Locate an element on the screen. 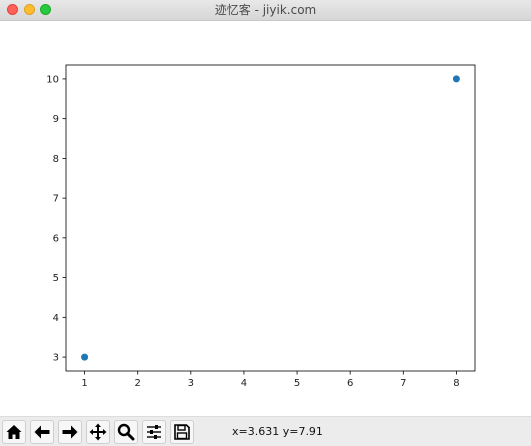  zoom-magnifier-icon is located at coordinates (126, 432).